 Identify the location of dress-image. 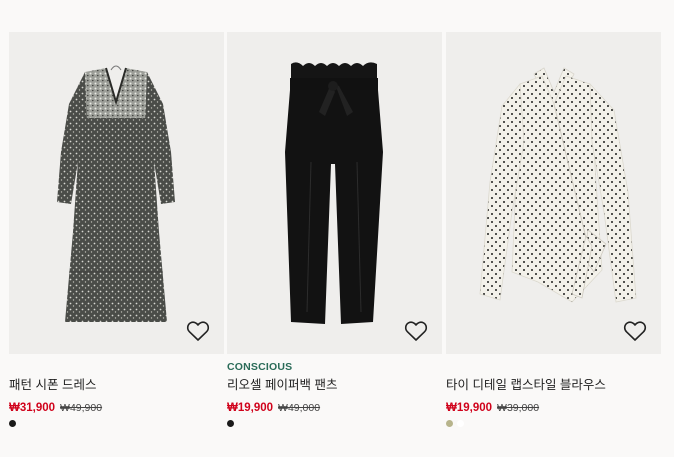
(116, 193).